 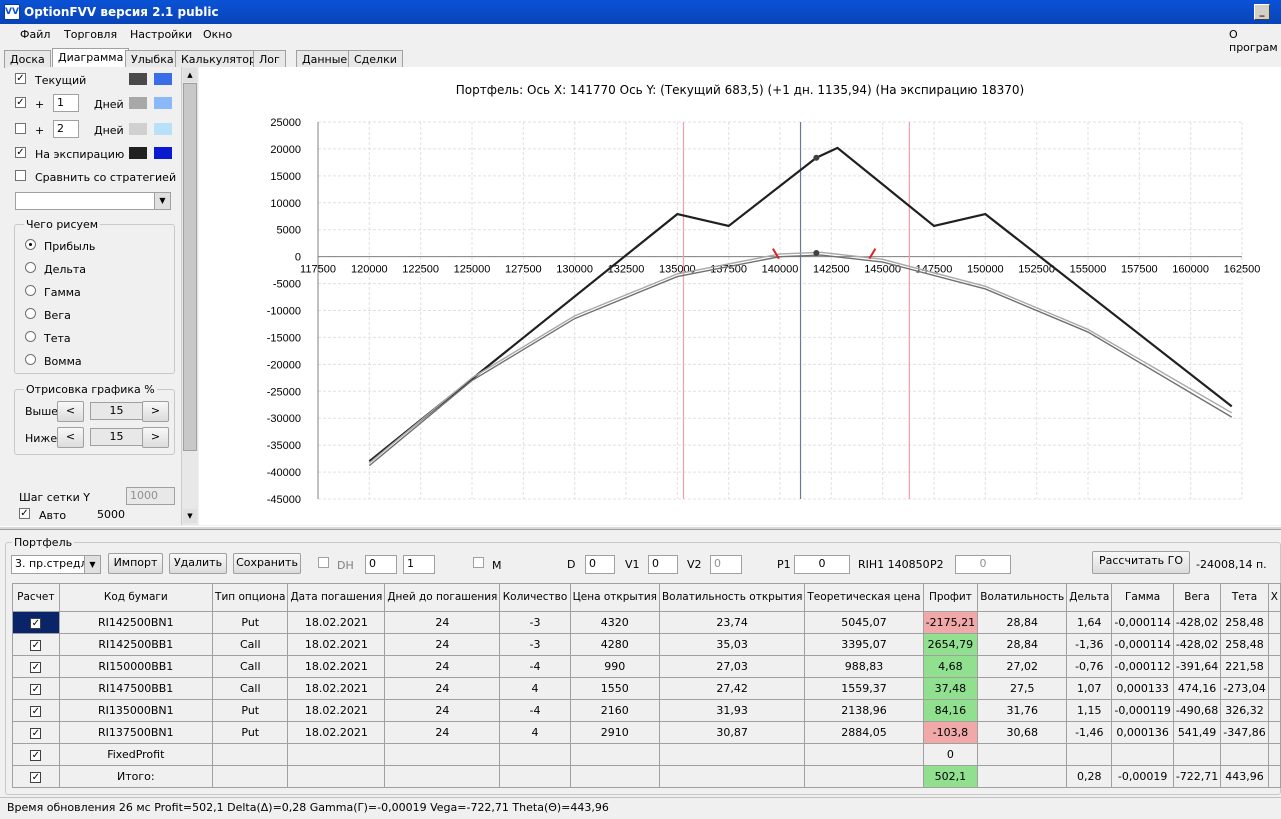 I want to click on save-button: Сохранить, so click(x=267, y=563).